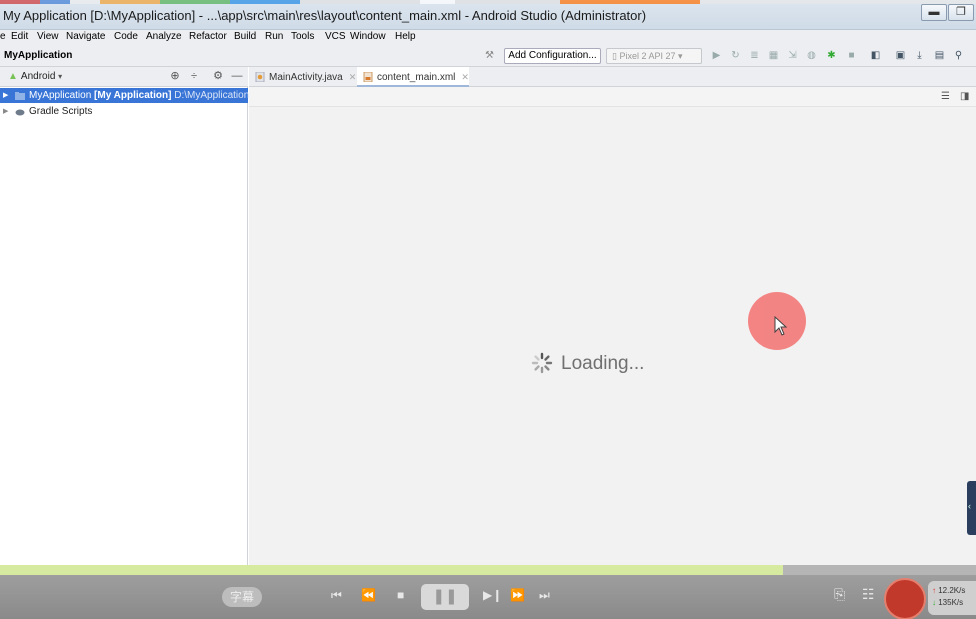 Image resolution: width=976 pixels, height=619 pixels. Describe the element at coordinates (517, 595) in the screenshot. I see `fast-forward-icon: ⏩` at that location.